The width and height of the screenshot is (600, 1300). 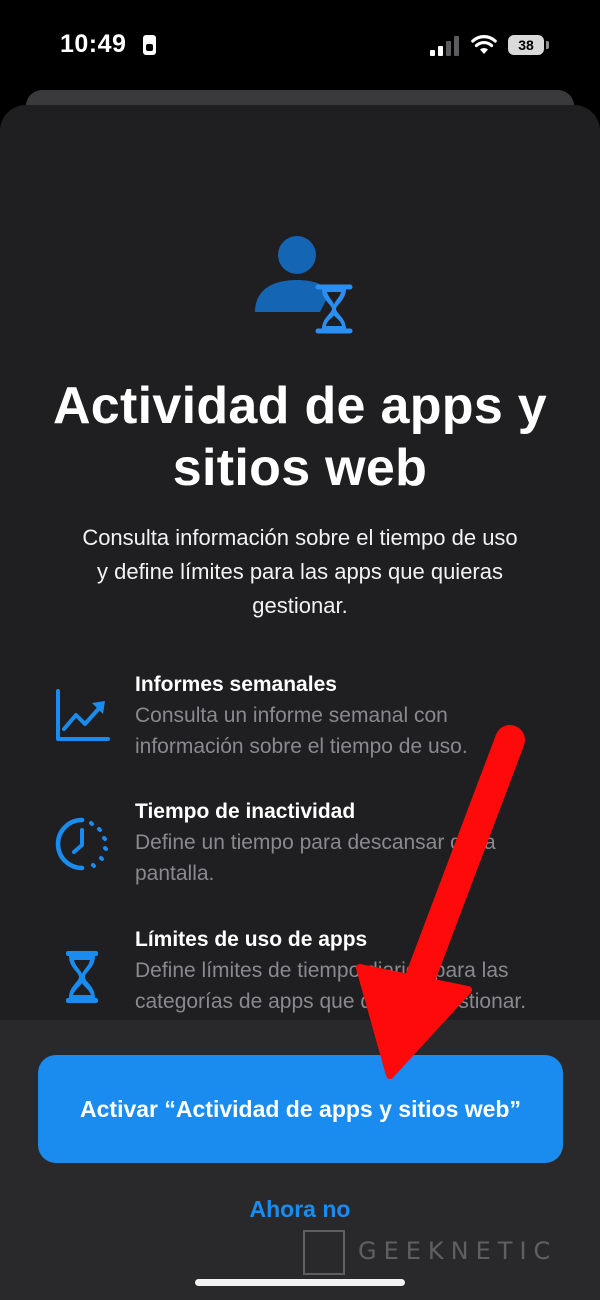 I want to click on watermark-logo: GEEKNETIC, so click(x=445, y=1252).